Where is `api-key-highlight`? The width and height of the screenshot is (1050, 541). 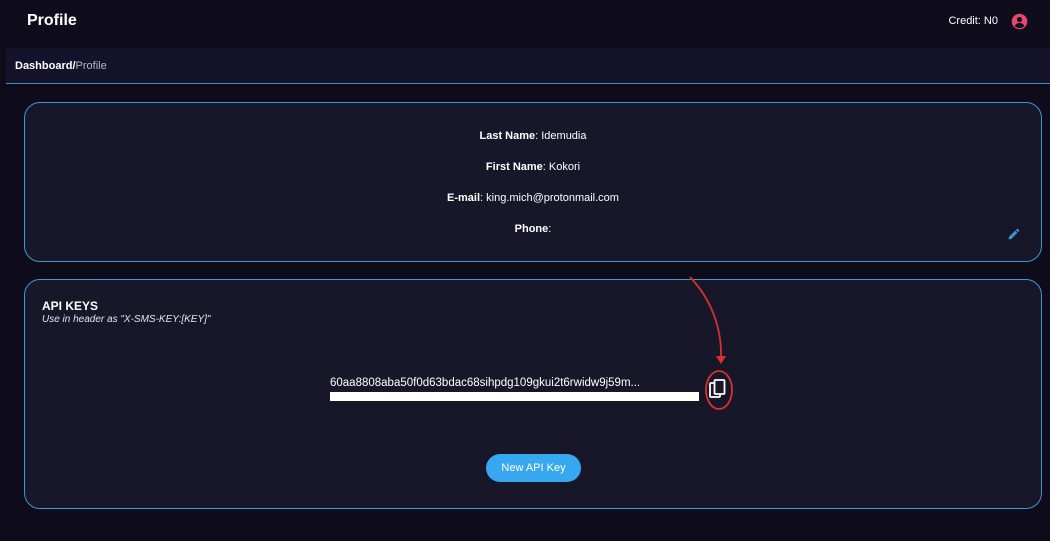
api-key-highlight is located at coordinates (514, 396).